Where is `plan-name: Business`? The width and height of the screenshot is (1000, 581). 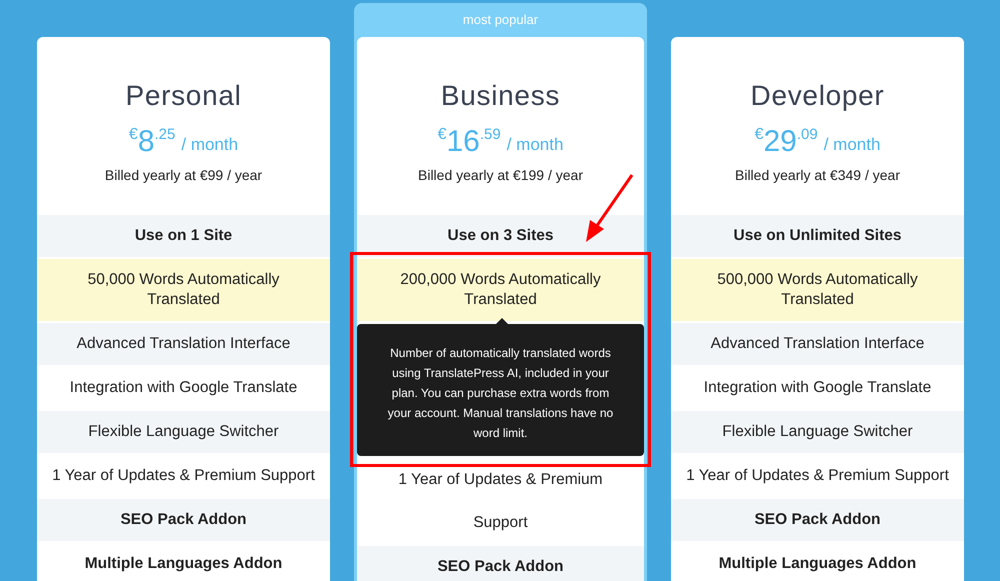
plan-name: Business is located at coordinates (501, 96).